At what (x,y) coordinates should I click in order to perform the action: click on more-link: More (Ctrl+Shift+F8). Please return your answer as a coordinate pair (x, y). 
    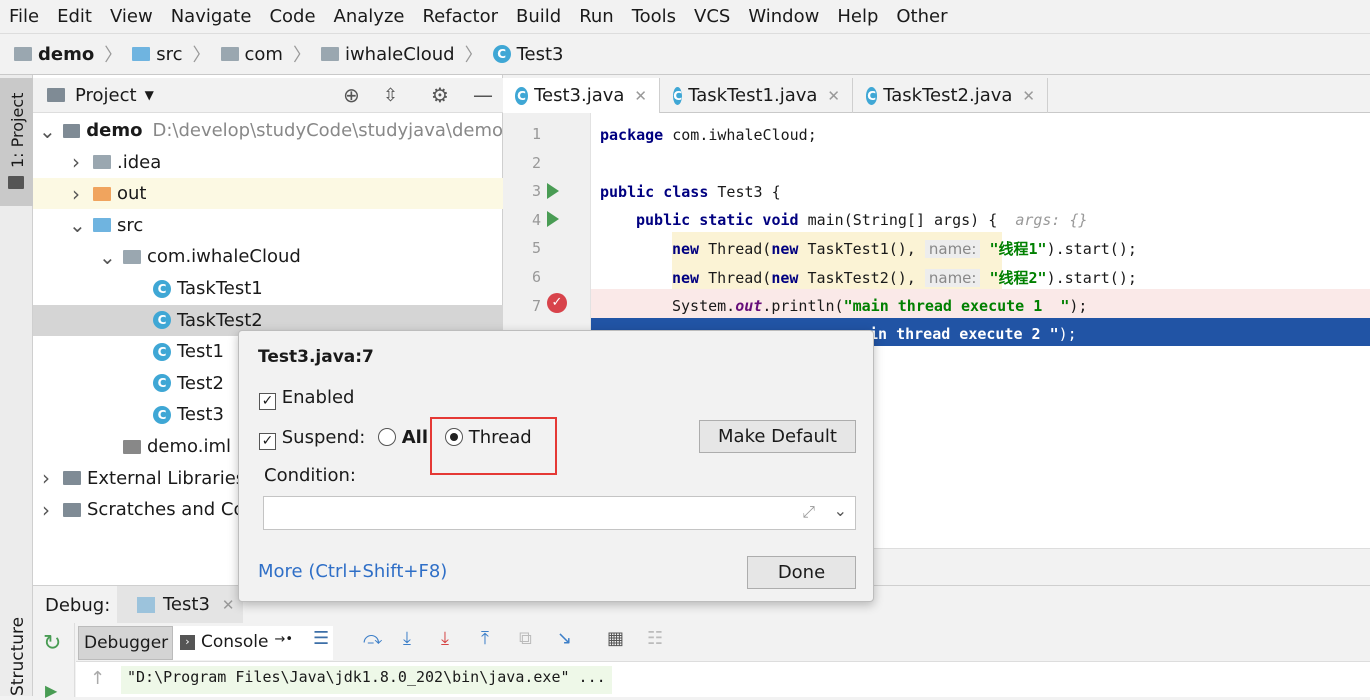
    Looking at the image, I should click on (352, 571).